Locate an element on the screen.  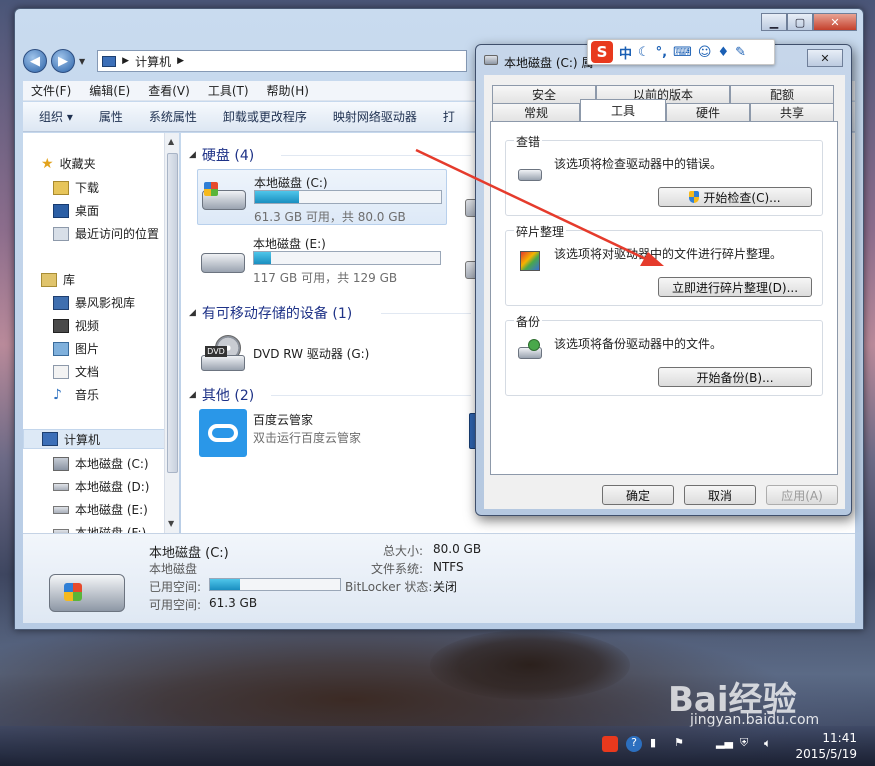
shield-icon: ⛨ is located at coordinates (748, 744).